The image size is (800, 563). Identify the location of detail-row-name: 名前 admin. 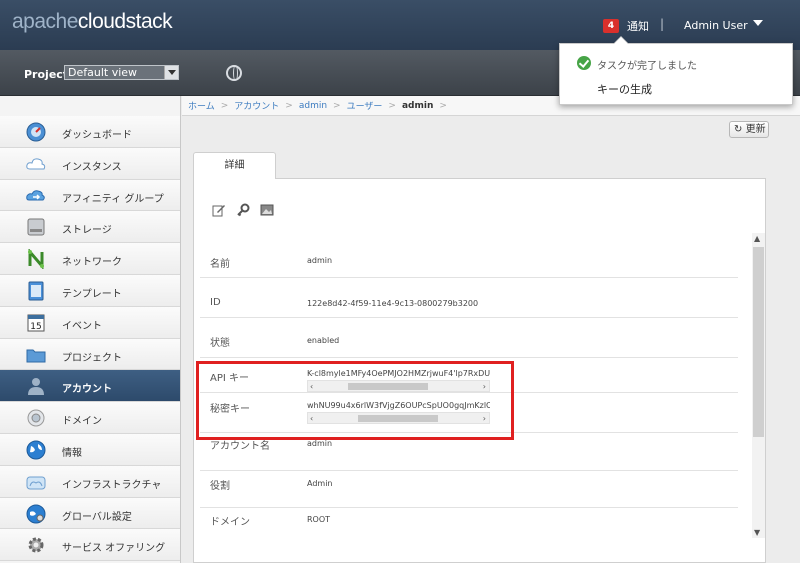
(469, 258).